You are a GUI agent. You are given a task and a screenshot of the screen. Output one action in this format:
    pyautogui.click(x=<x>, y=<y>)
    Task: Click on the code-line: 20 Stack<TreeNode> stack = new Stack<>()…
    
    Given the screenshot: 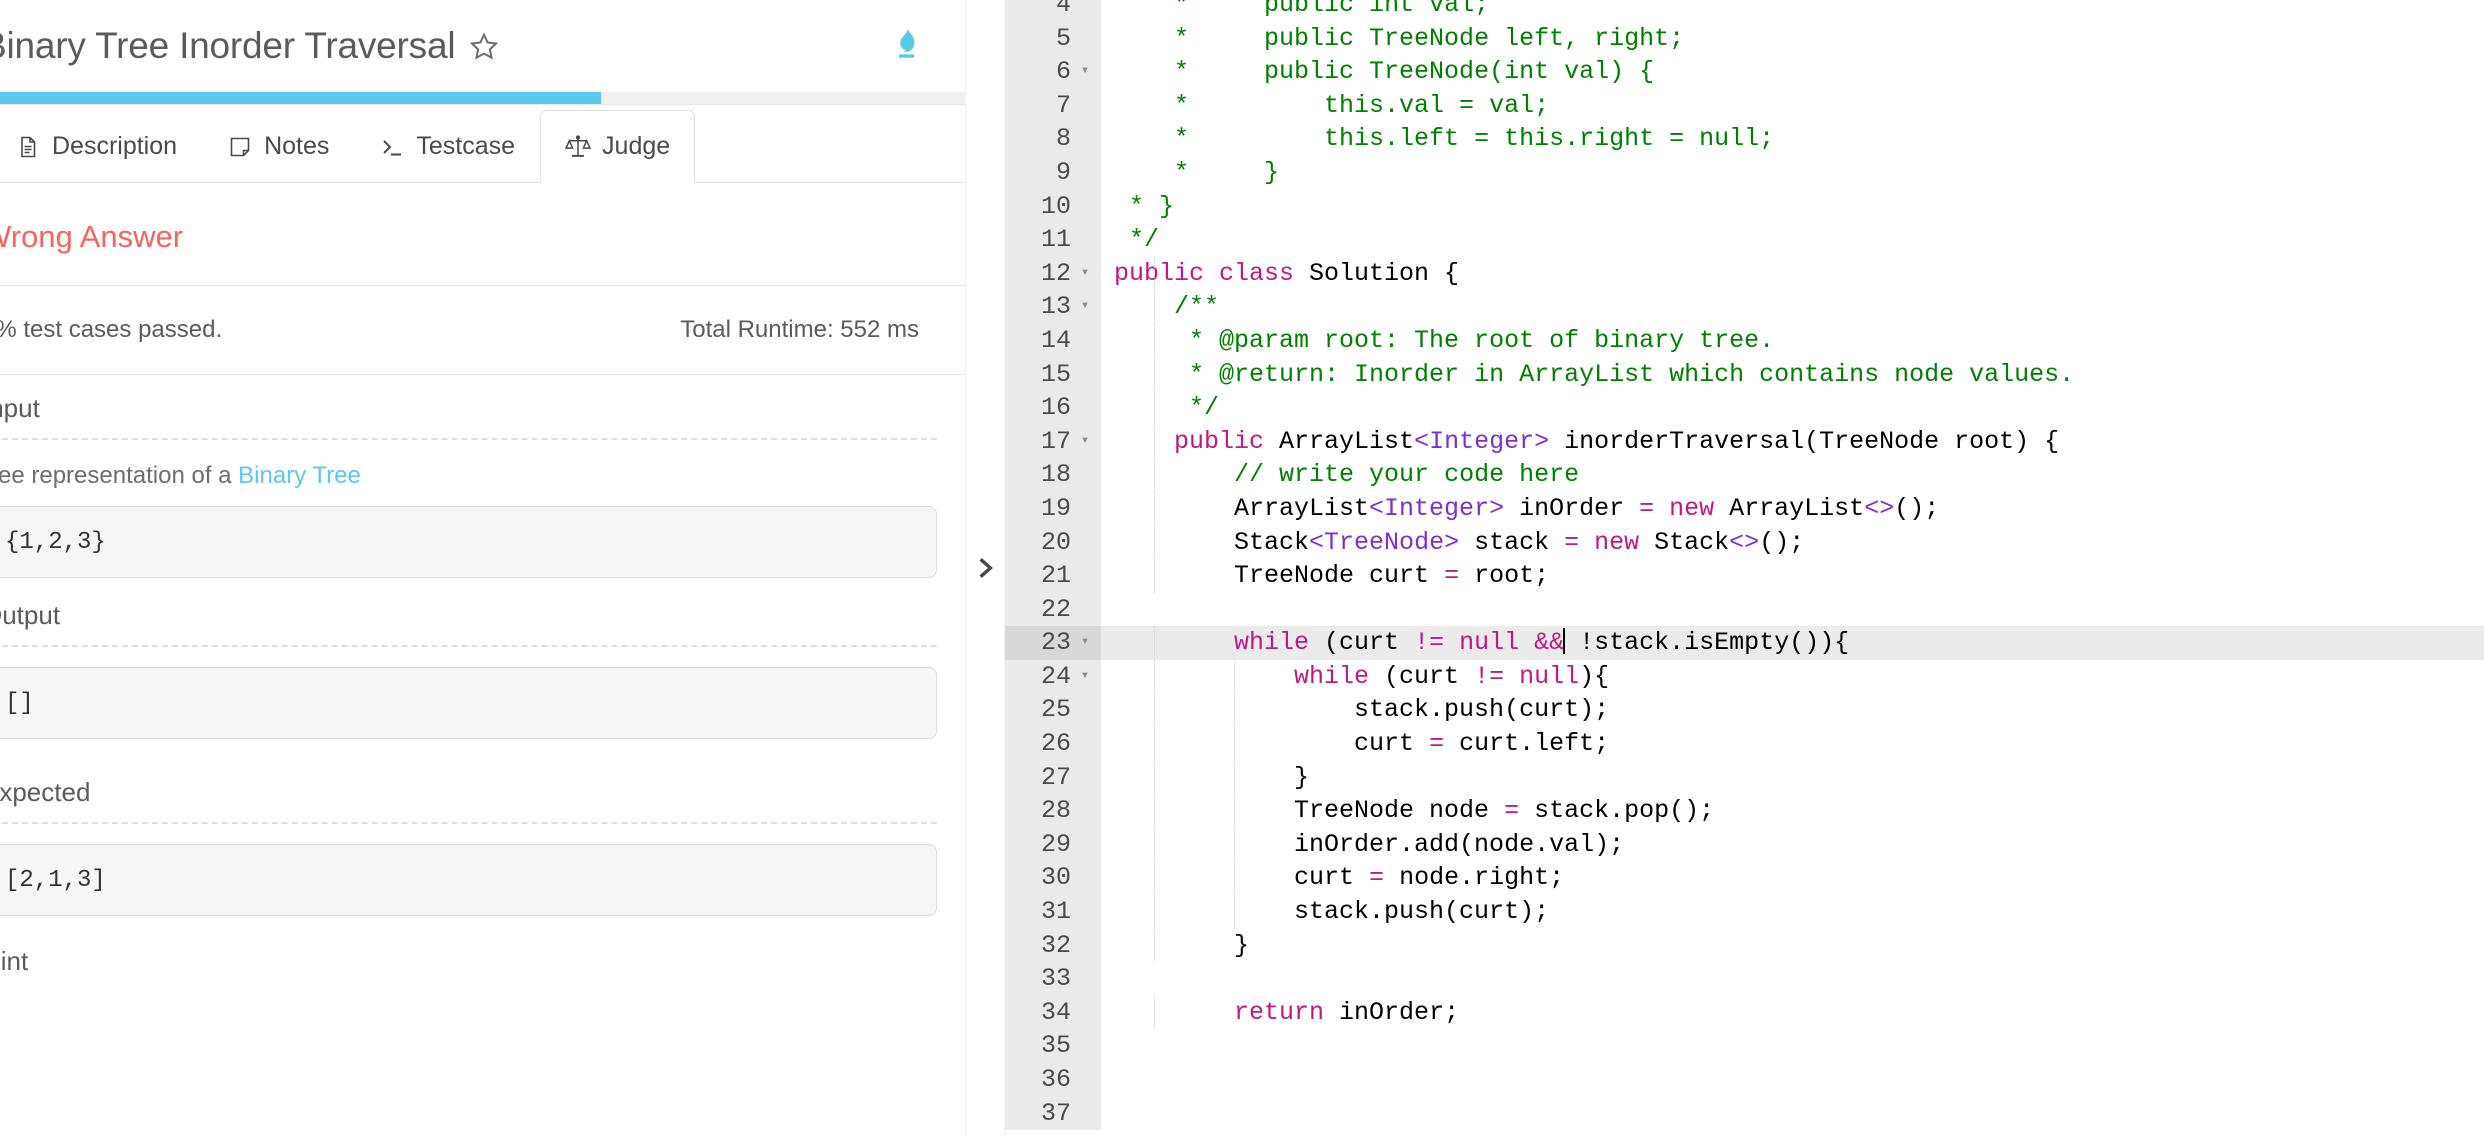 What is the action you would take?
    pyautogui.click(x=1744, y=542)
    